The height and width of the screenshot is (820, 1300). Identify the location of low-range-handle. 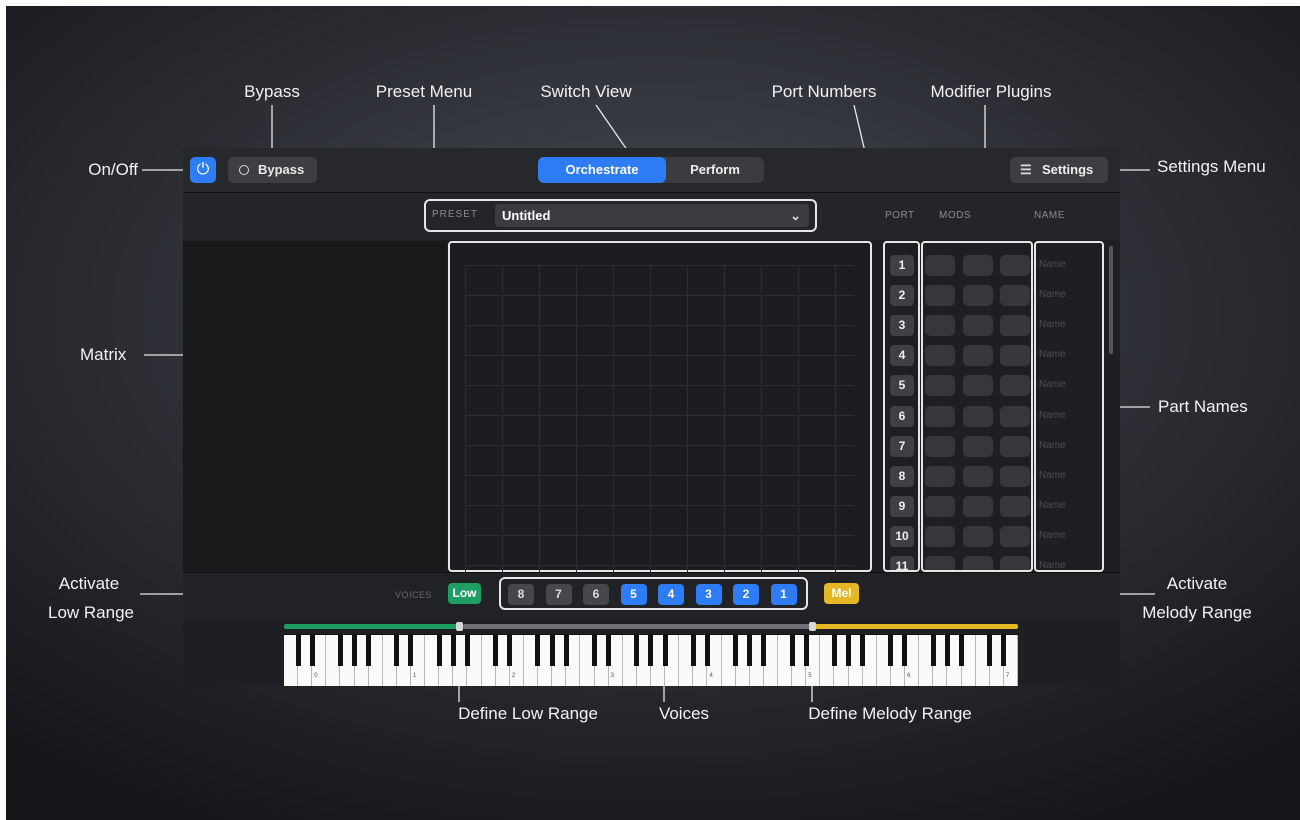
(459, 626).